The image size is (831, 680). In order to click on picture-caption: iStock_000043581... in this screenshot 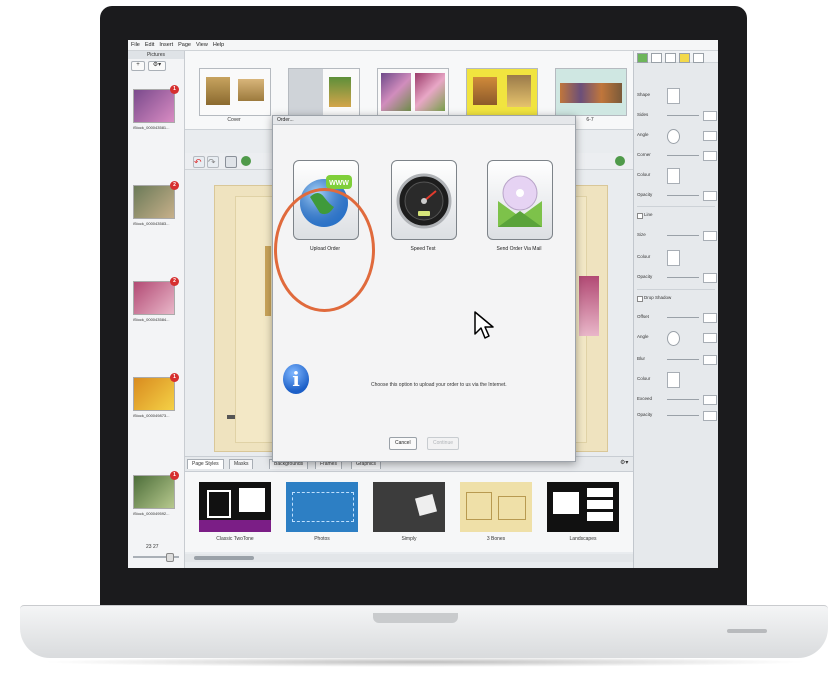, I will do `click(151, 127)`.